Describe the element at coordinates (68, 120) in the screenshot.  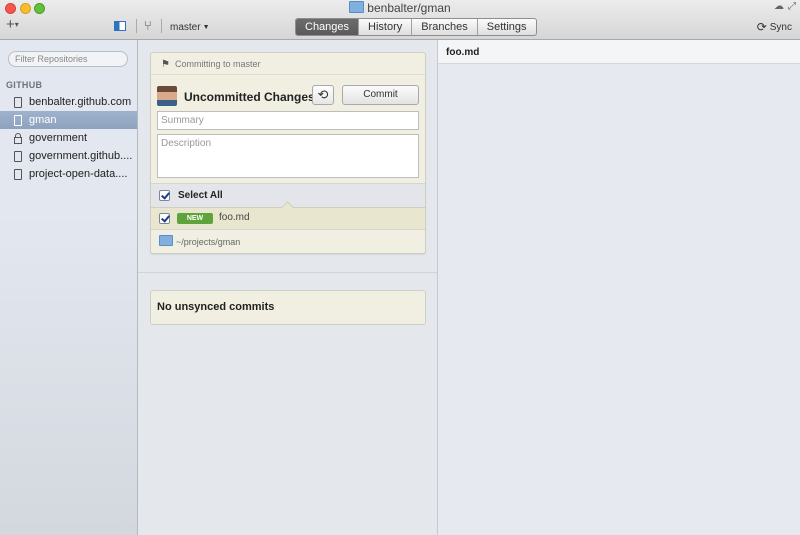
I see `sidebar-item-gman: gman` at that location.